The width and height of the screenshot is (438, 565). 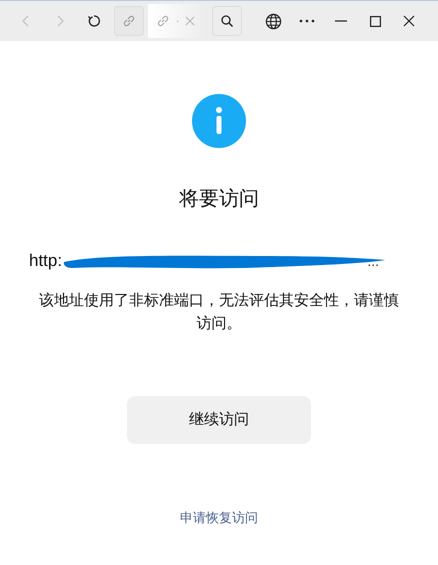 I want to click on tab-title: ·, so click(x=178, y=21).